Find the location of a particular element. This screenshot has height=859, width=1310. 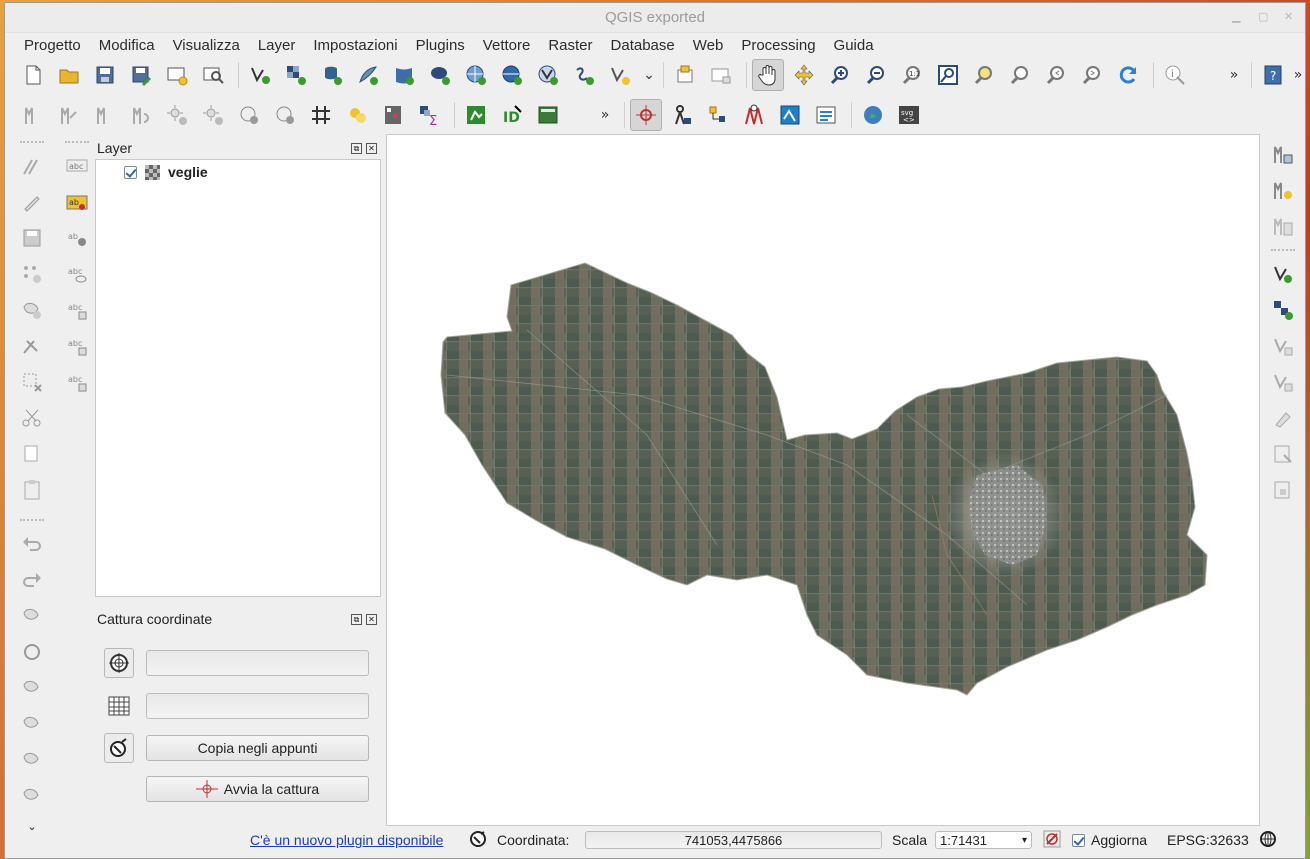

add-delimited-text-icon is located at coordinates (584, 75).